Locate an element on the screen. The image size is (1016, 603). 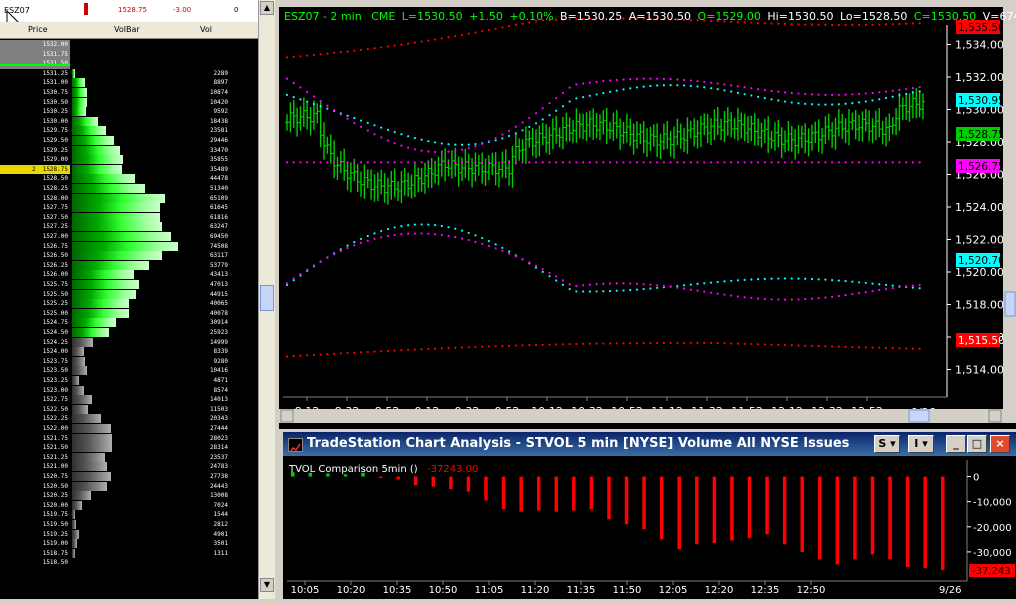
ladder-row: 1520.50 24443 is located at coordinates (129, 486).